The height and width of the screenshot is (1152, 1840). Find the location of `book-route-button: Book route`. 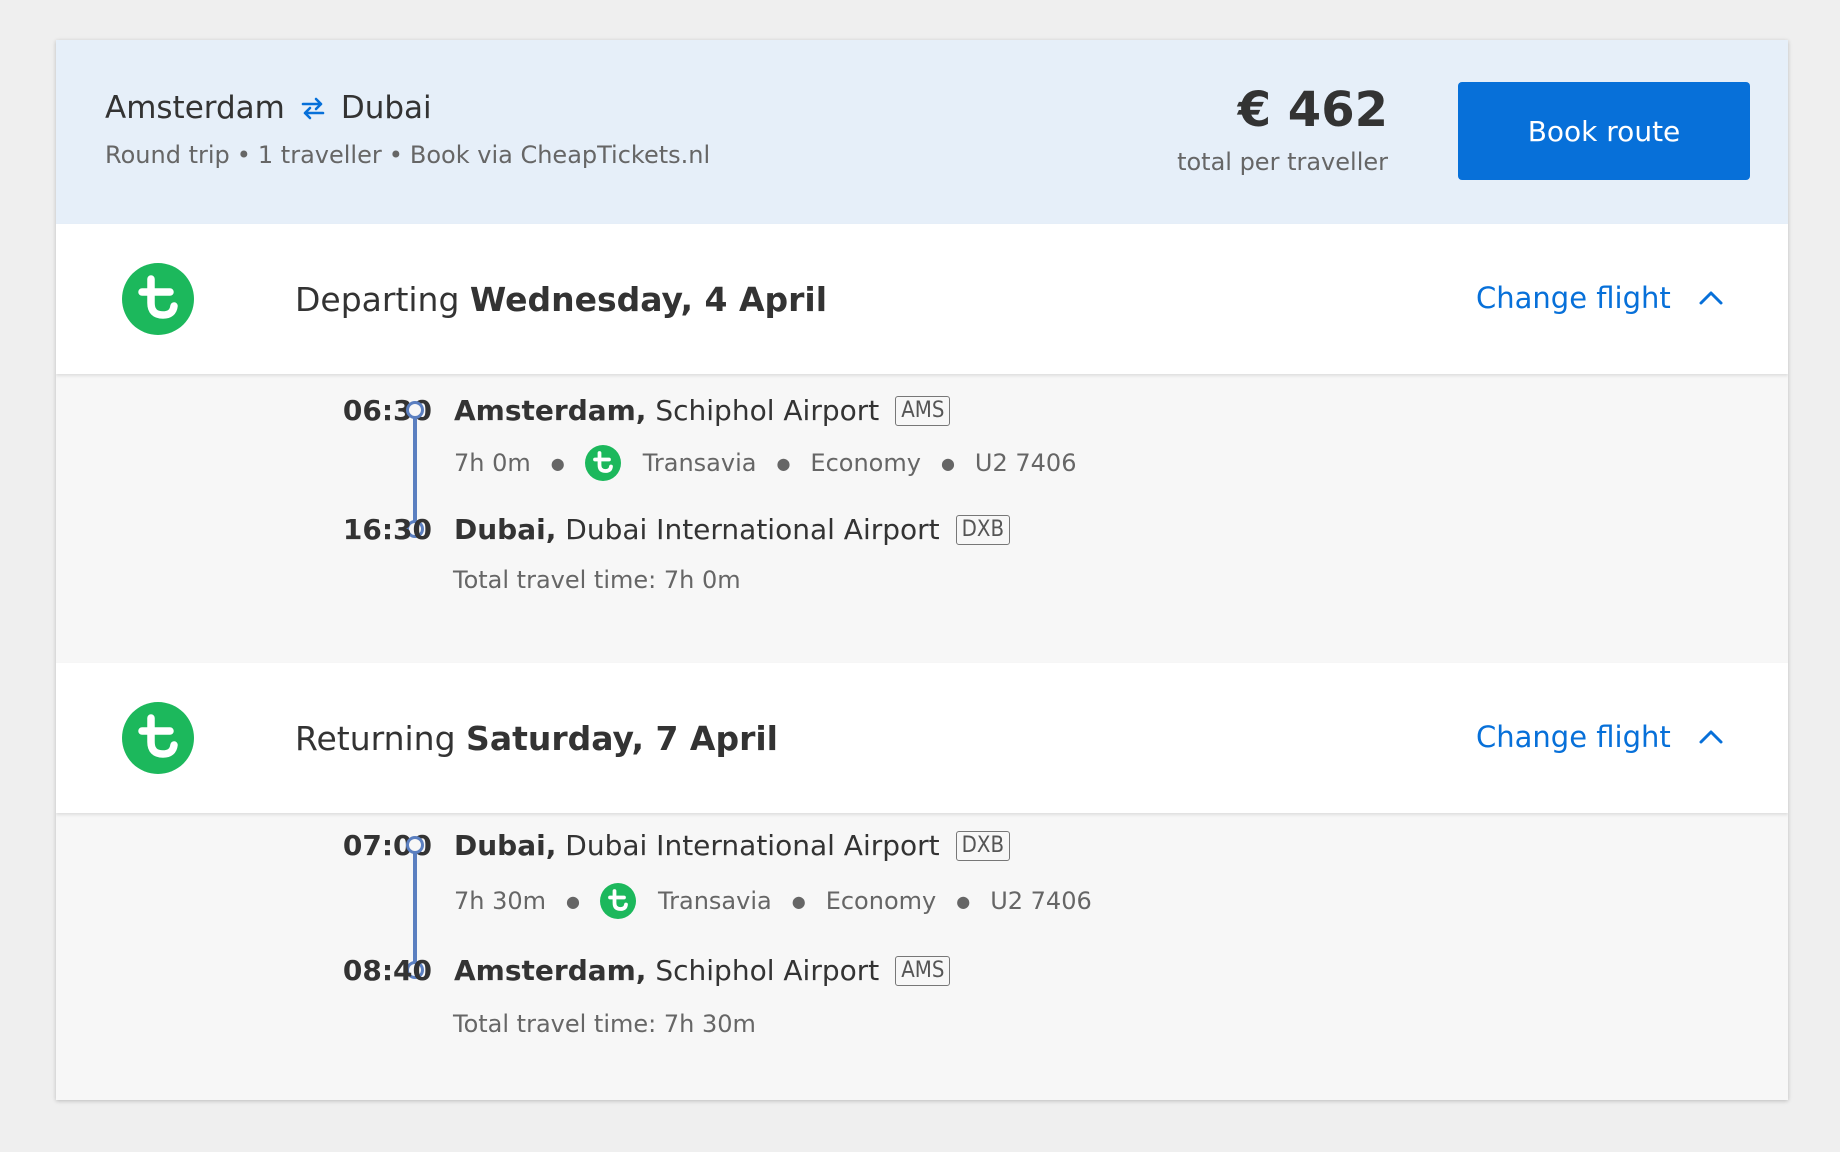

book-route-button: Book route is located at coordinates (1604, 131).